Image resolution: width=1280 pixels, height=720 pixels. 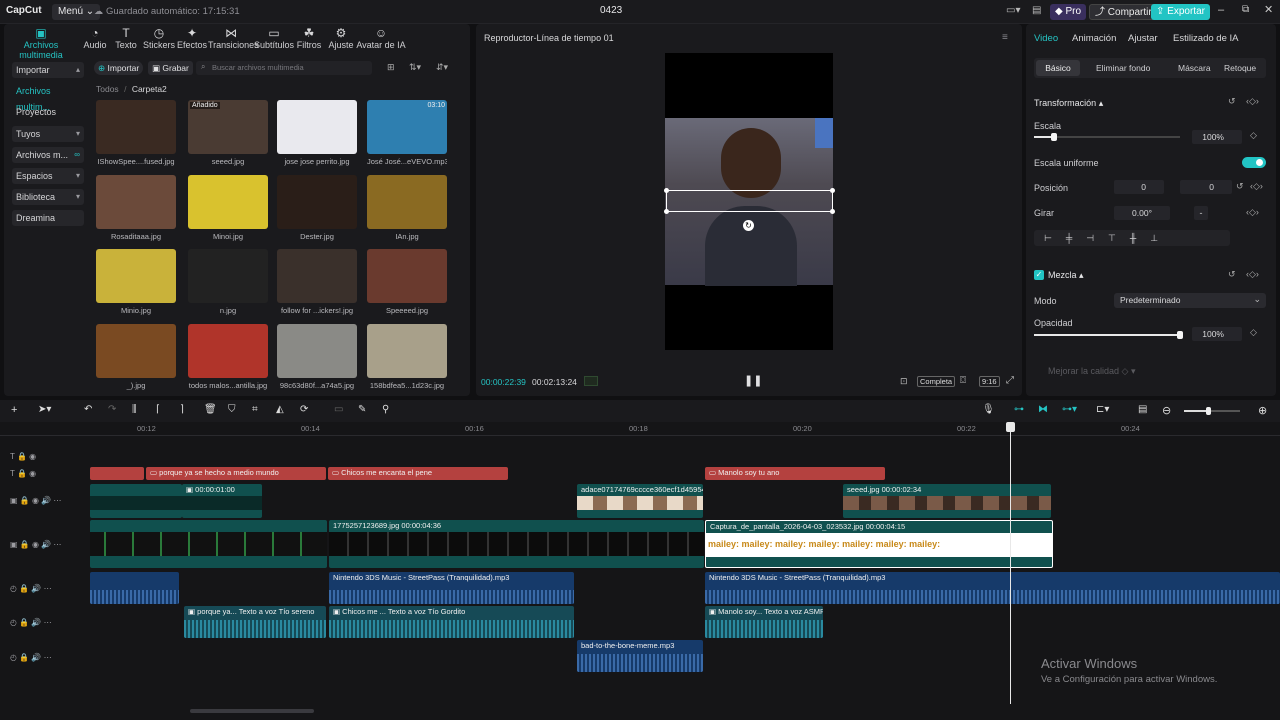 What do you see at coordinates (48, 176) in the screenshot?
I see `sidebar-item-spaces: Espacios ▾` at bounding box center [48, 176].